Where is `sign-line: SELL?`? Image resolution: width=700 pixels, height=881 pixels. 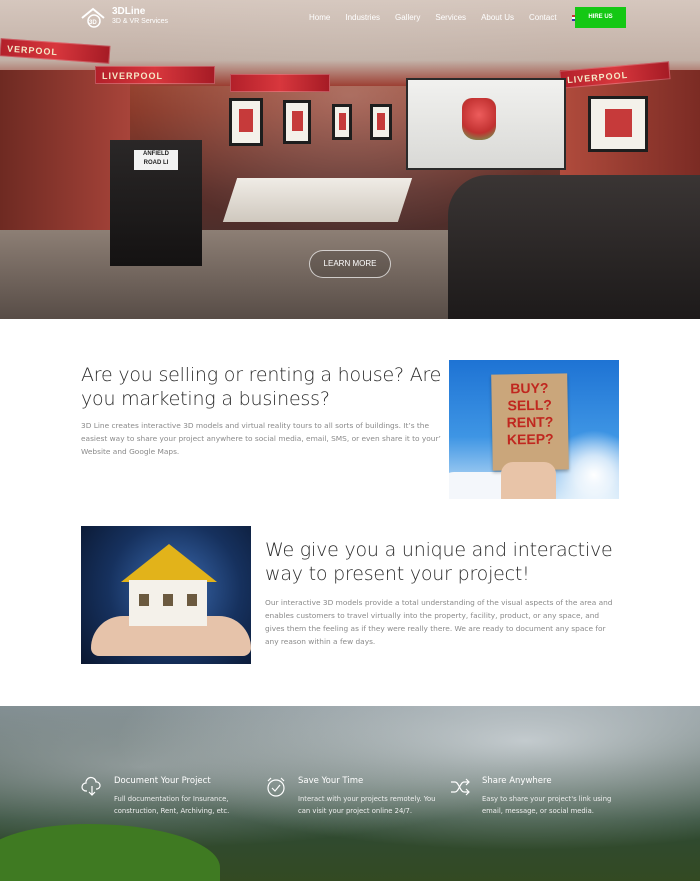 sign-line: SELL? is located at coordinates (530, 405).